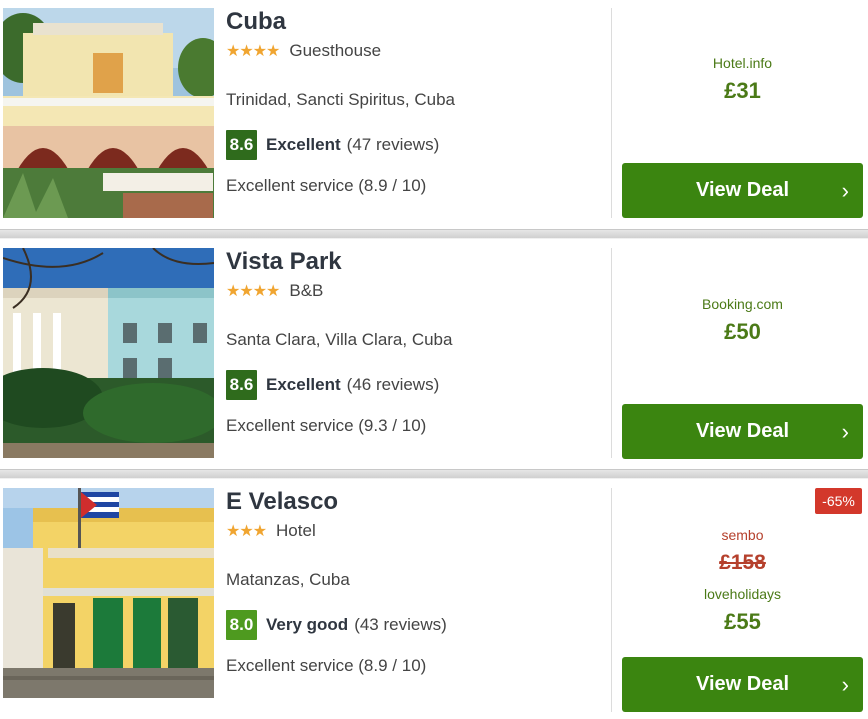 Image resolution: width=868 pixels, height=719 pixels. What do you see at coordinates (393, 145) in the screenshot?
I see `review-count: (47 reviews)` at bounding box center [393, 145].